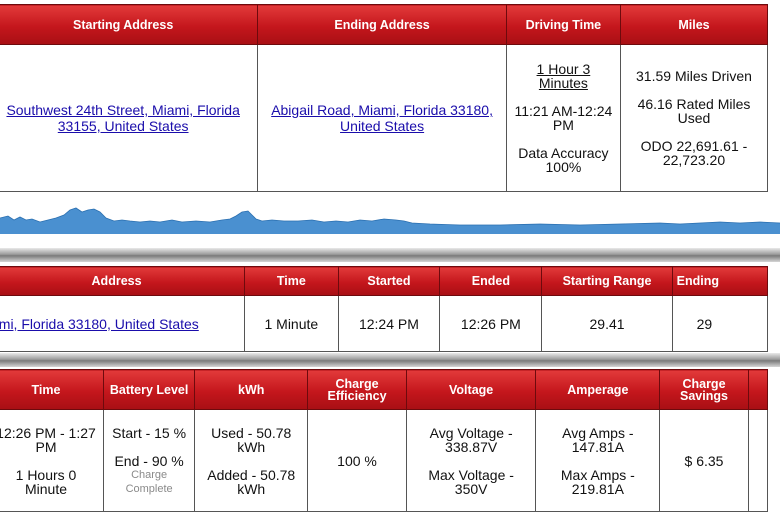  I want to click on kwh-used: Used - 50.78 kWh, so click(251, 439).